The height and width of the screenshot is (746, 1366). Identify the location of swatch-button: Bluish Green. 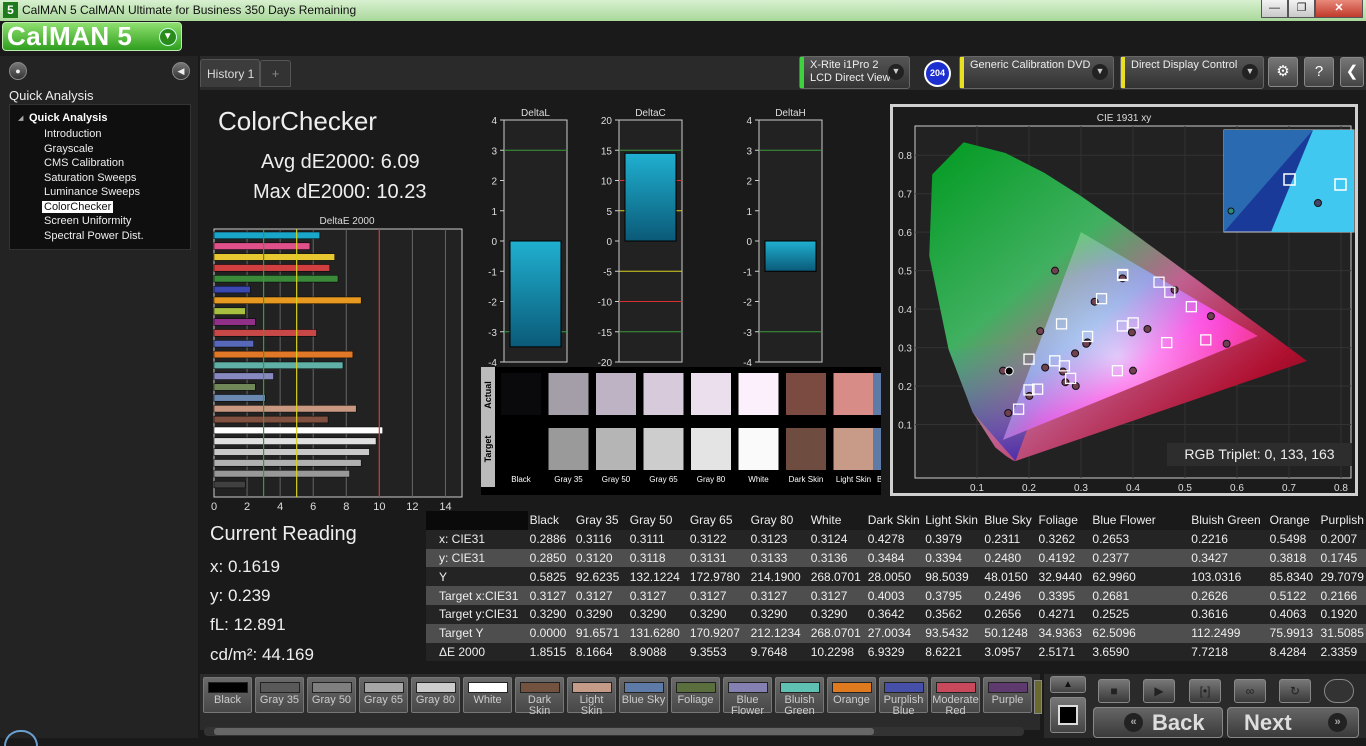
(799, 697).